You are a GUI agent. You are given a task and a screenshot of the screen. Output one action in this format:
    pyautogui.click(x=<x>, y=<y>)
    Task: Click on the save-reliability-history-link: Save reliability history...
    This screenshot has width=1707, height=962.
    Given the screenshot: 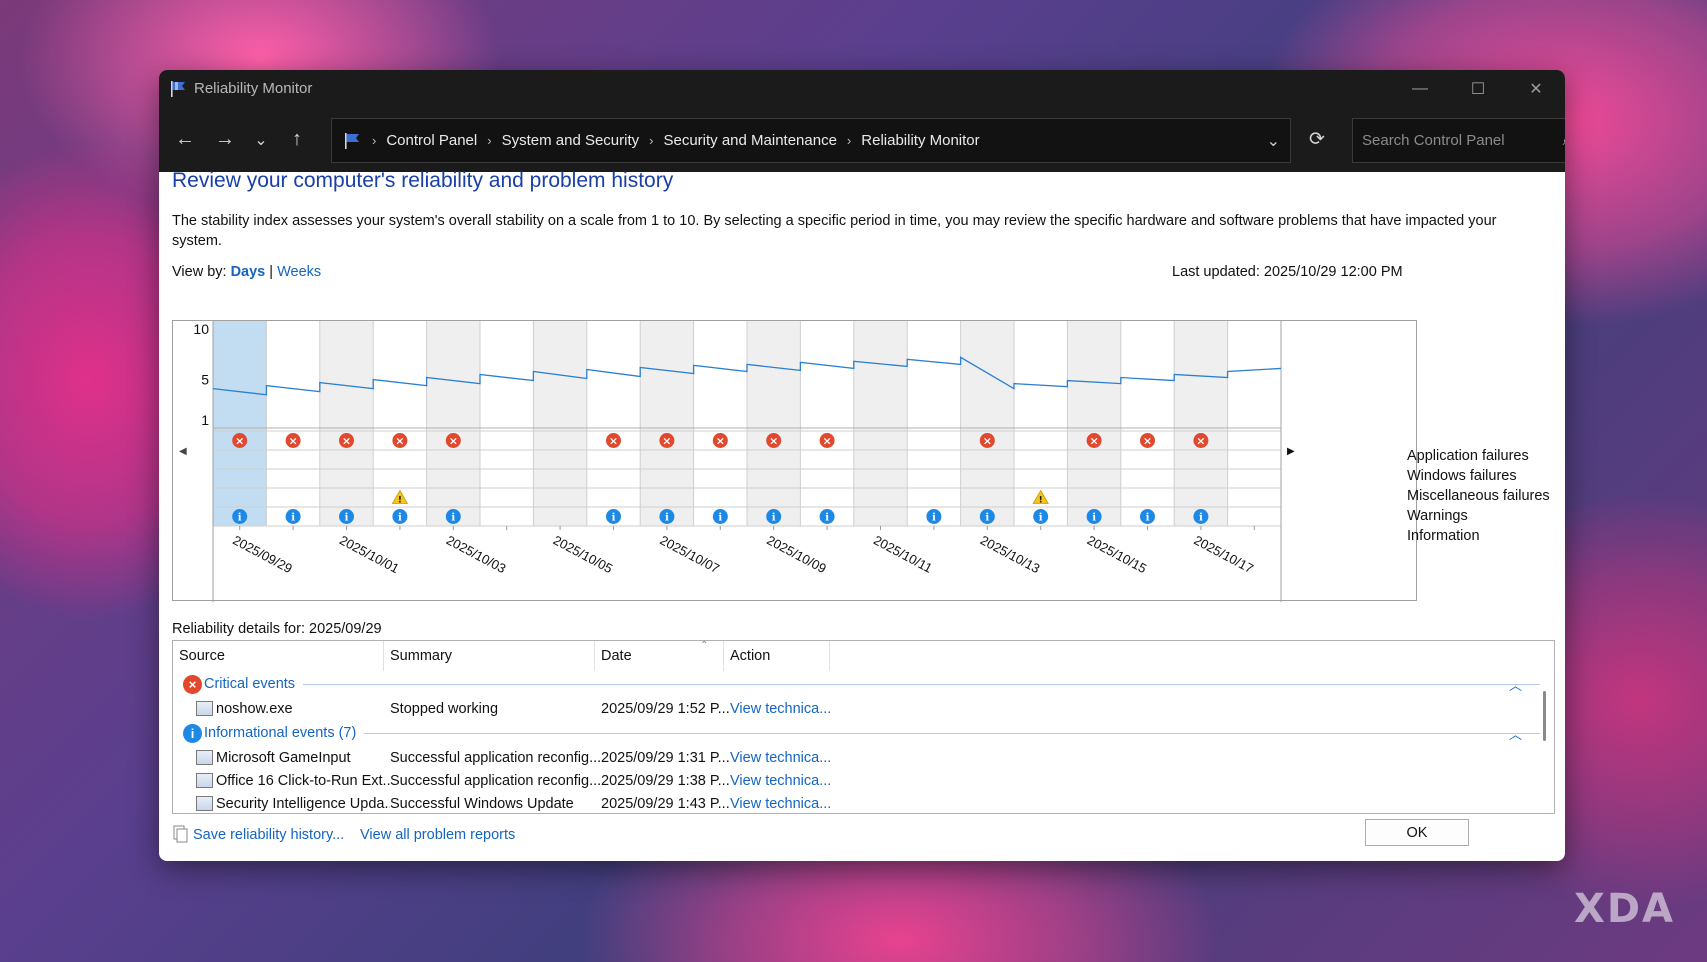 What is the action you would take?
    pyautogui.click(x=268, y=835)
    